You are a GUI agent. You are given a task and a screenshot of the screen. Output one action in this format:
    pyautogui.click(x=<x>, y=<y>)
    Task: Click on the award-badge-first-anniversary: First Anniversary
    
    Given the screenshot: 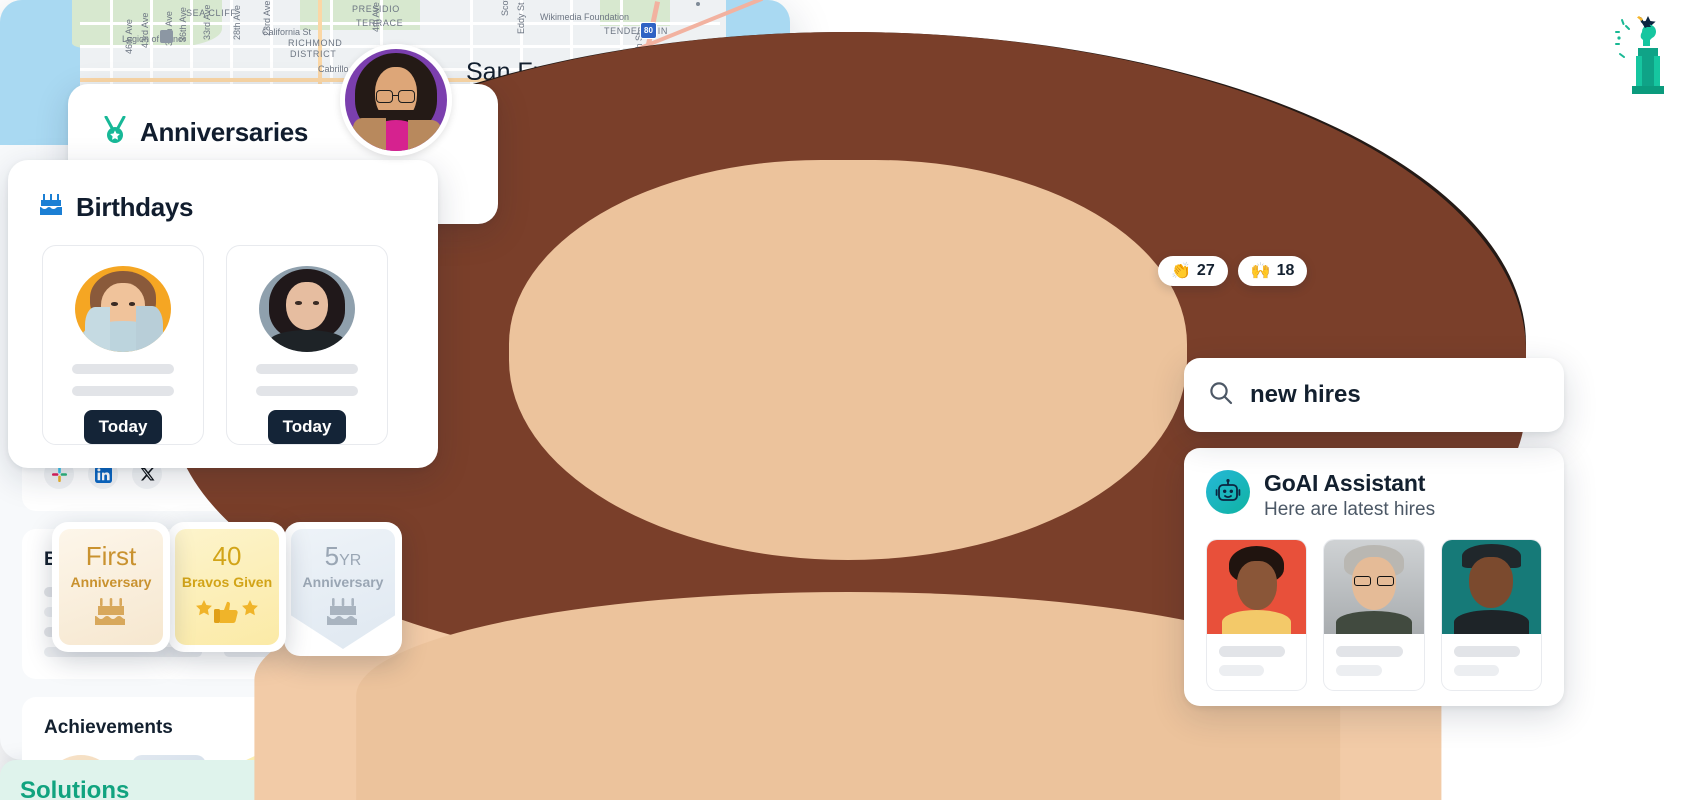 What is the action you would take?
    pyautogui.click(x=111, y=587)
    